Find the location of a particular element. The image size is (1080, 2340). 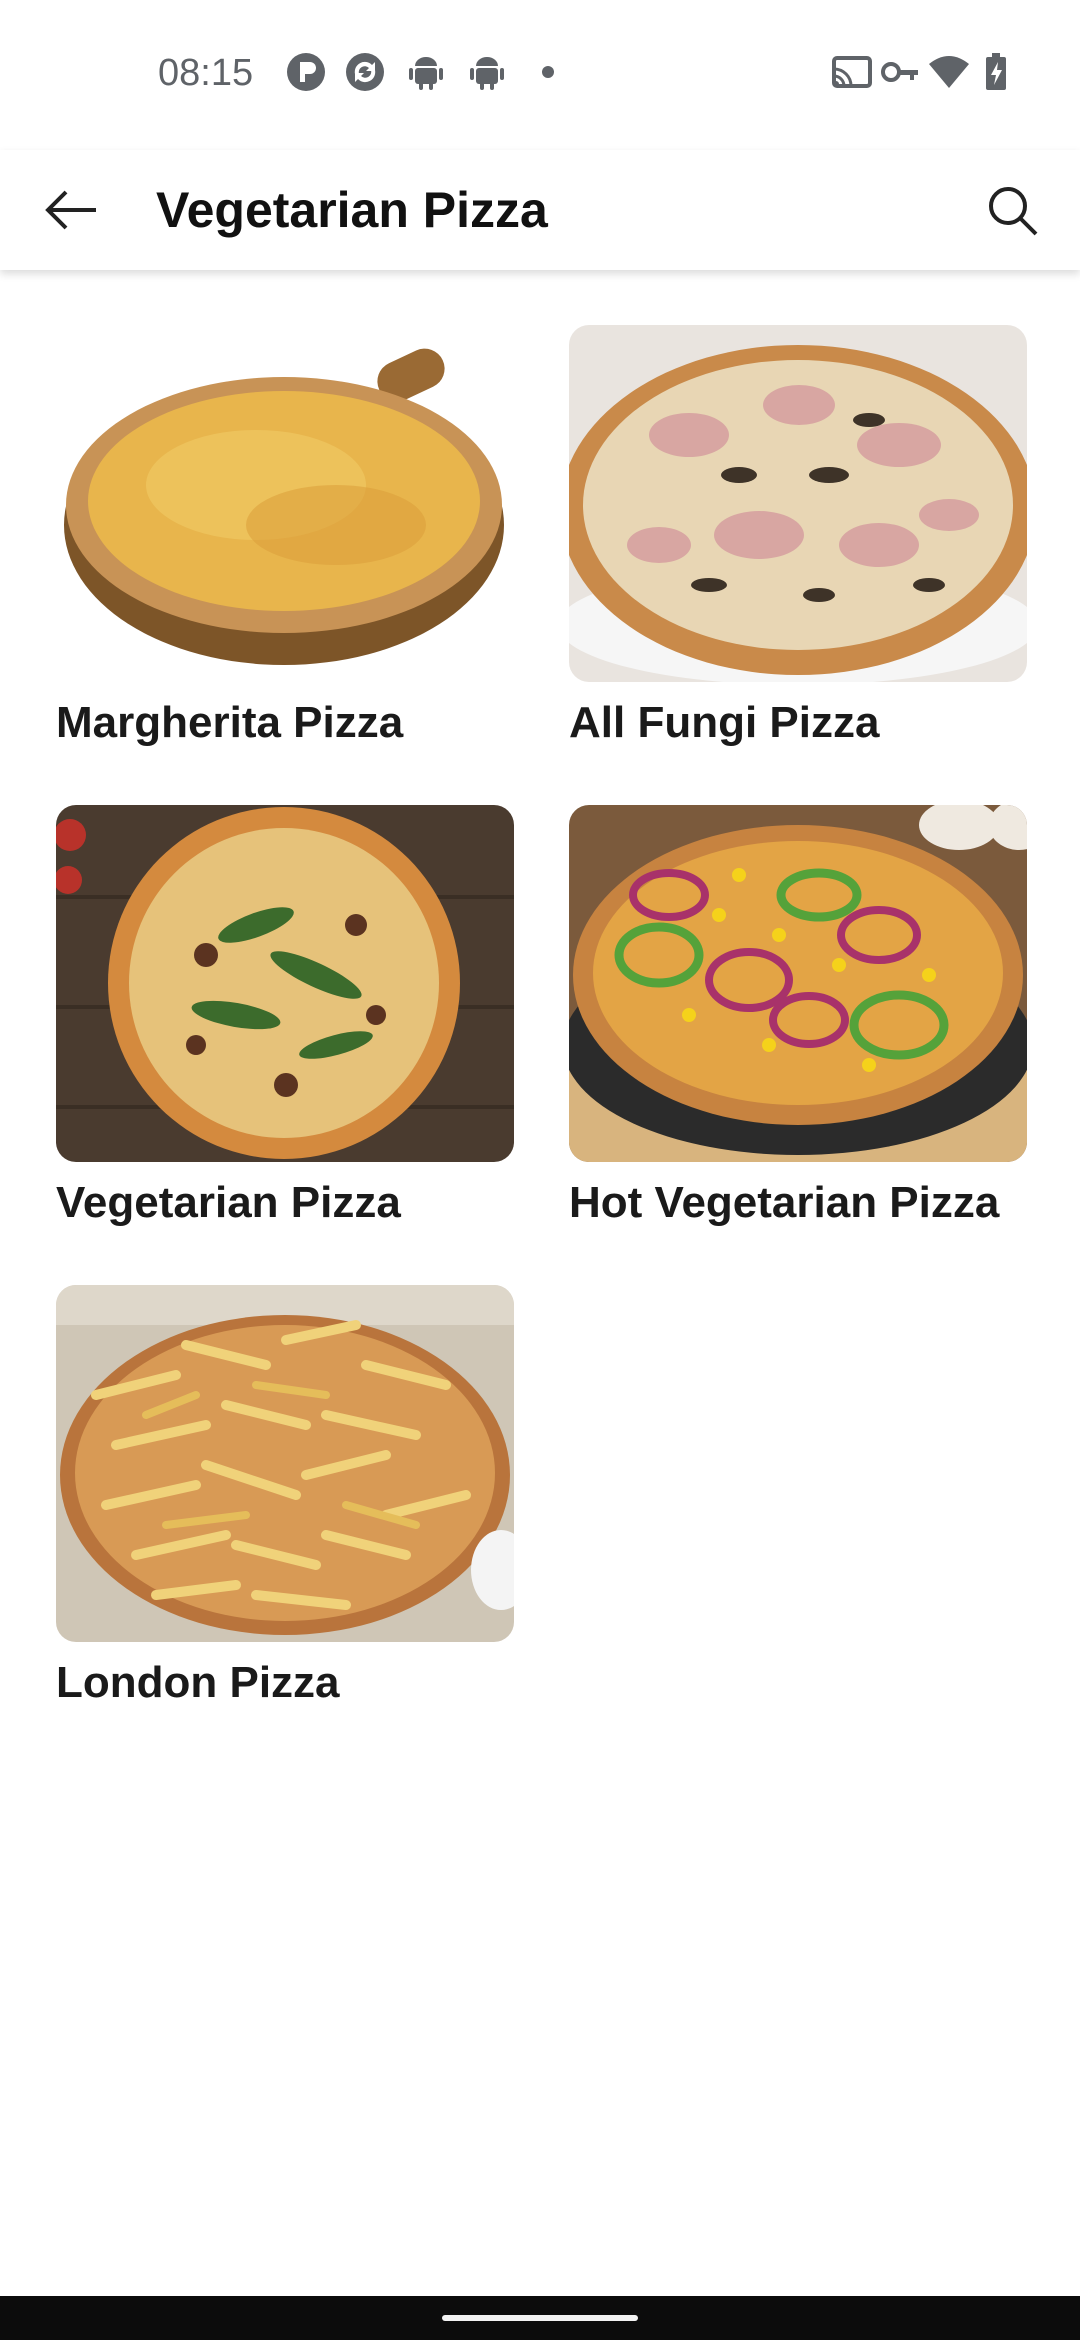

vpn-key-icon is located at coordinates (899, 72).